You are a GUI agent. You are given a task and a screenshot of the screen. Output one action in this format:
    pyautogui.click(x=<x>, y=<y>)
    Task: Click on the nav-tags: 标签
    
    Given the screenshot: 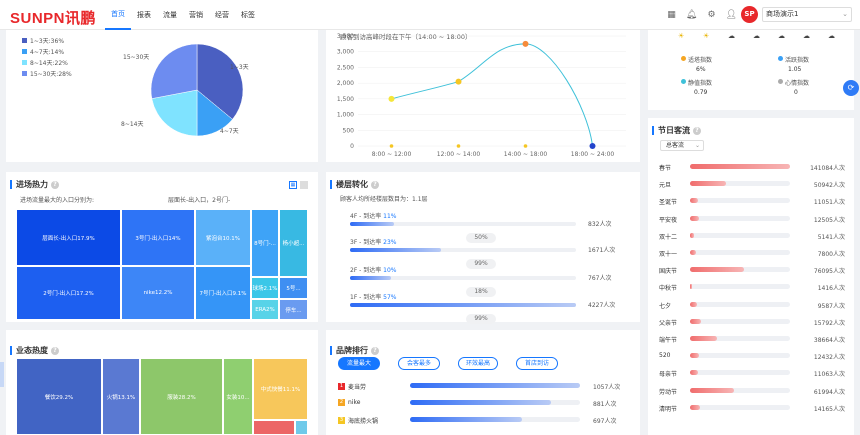 What is the action you would take?
    pyautogui.click(x=248, y=15)
    